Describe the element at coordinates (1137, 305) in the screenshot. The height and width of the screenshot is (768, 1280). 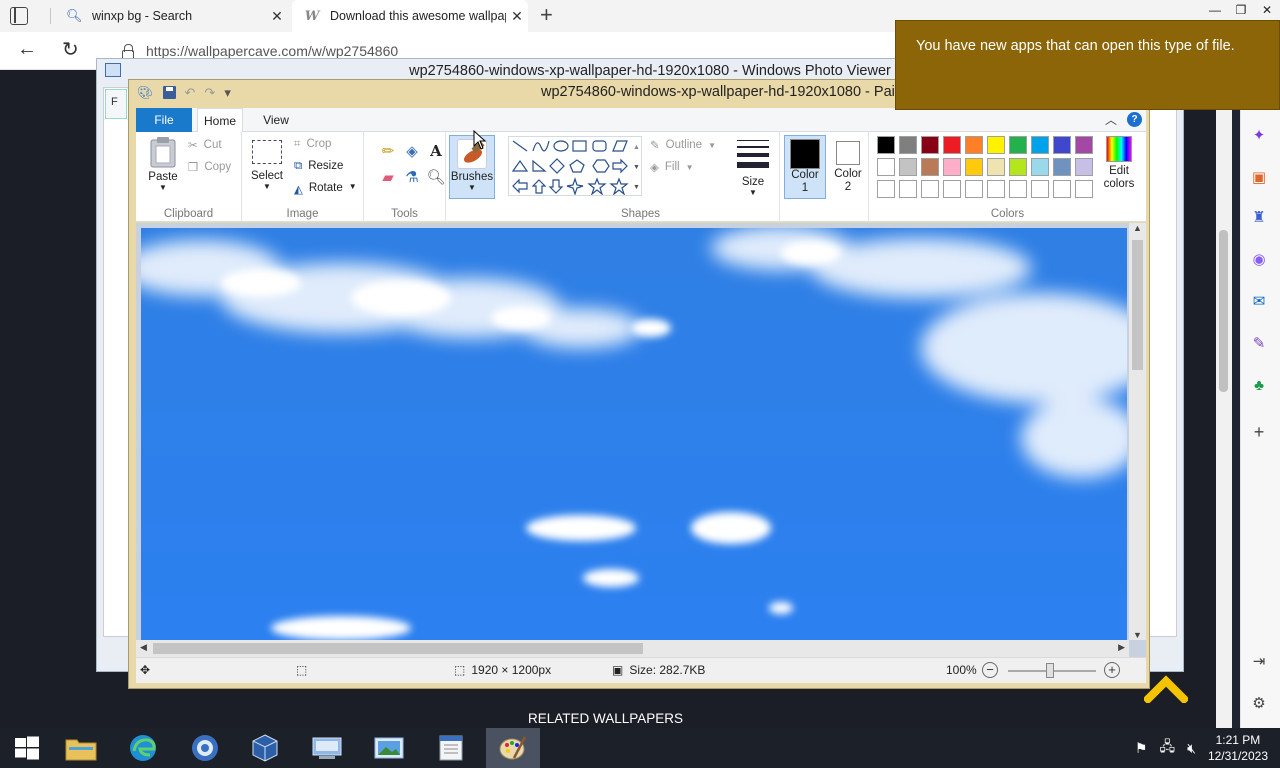
I see `canvas-vscroll-thumb` at that location.